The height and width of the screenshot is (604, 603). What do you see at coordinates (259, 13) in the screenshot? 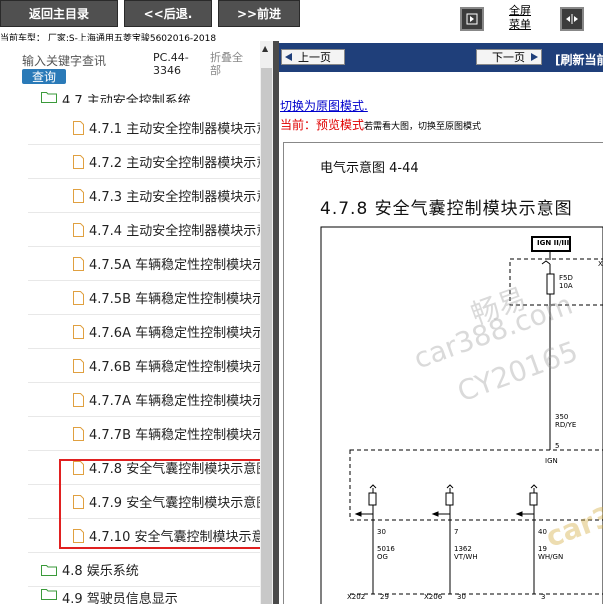
I see `forward-button: >>前进` at bounding box center [259, 13].